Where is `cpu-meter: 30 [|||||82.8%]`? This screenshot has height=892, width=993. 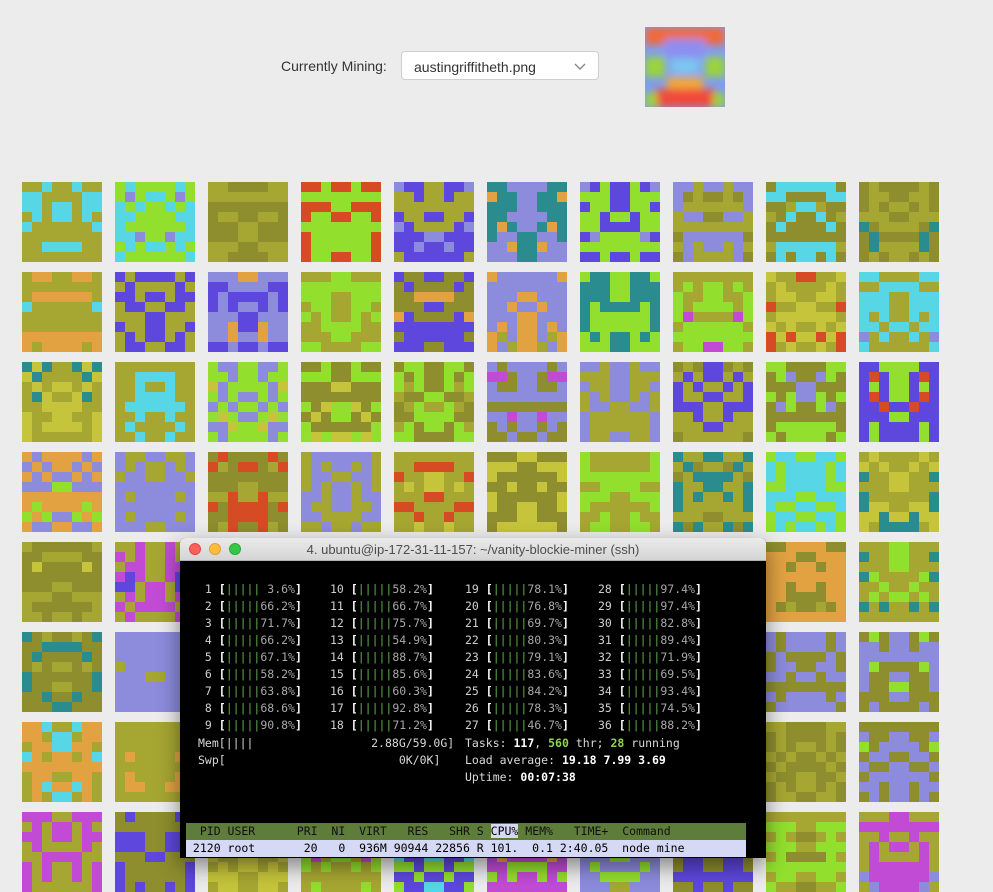
cpu-meter: 30 [|||||82.8%] is located at coordinates (650, 623).